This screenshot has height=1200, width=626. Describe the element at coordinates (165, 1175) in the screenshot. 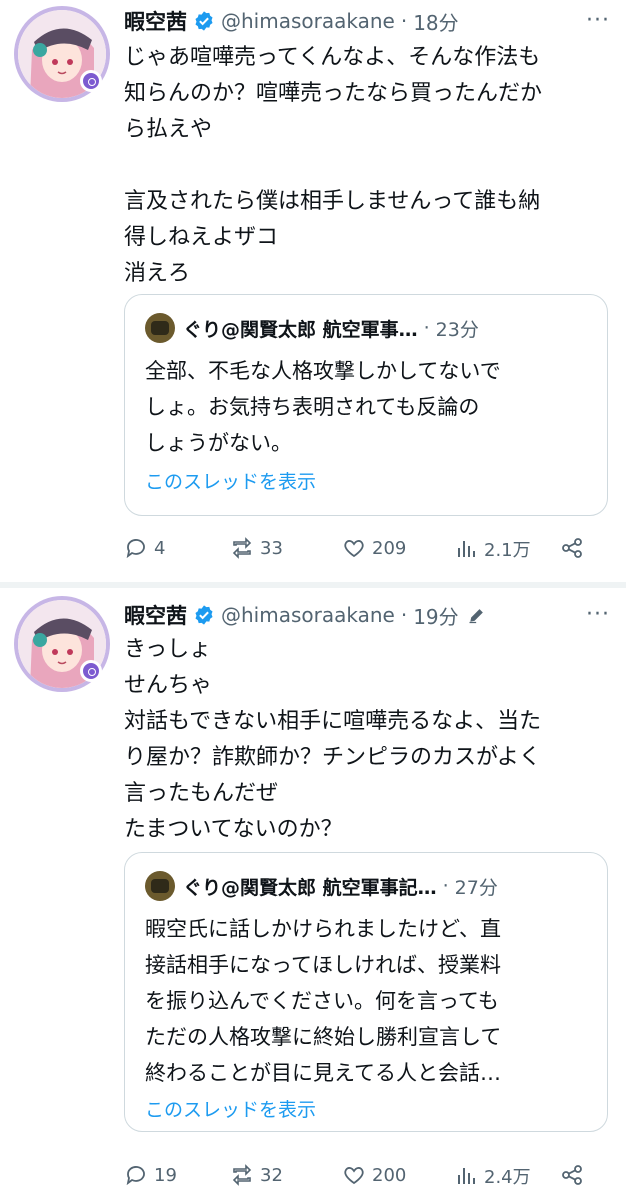

I see `reply-count: 19` at that location.